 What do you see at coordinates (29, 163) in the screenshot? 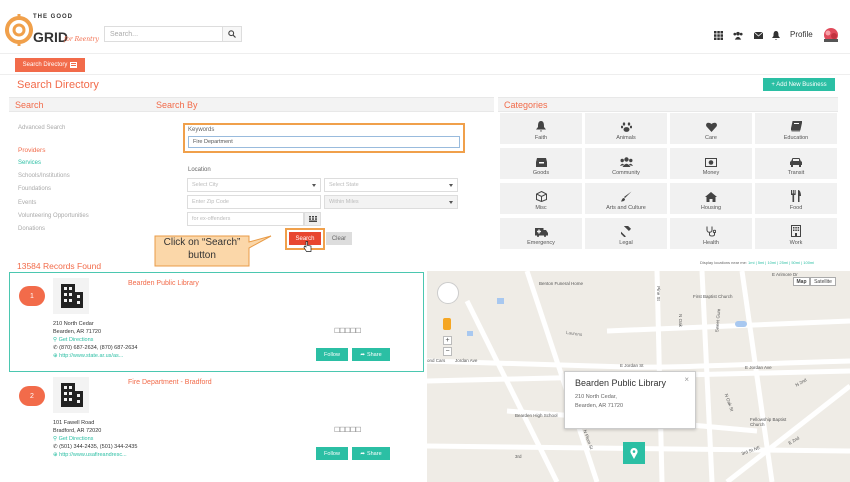
I see `sidebar-item-services: Services` at bounding box center [29, 163].